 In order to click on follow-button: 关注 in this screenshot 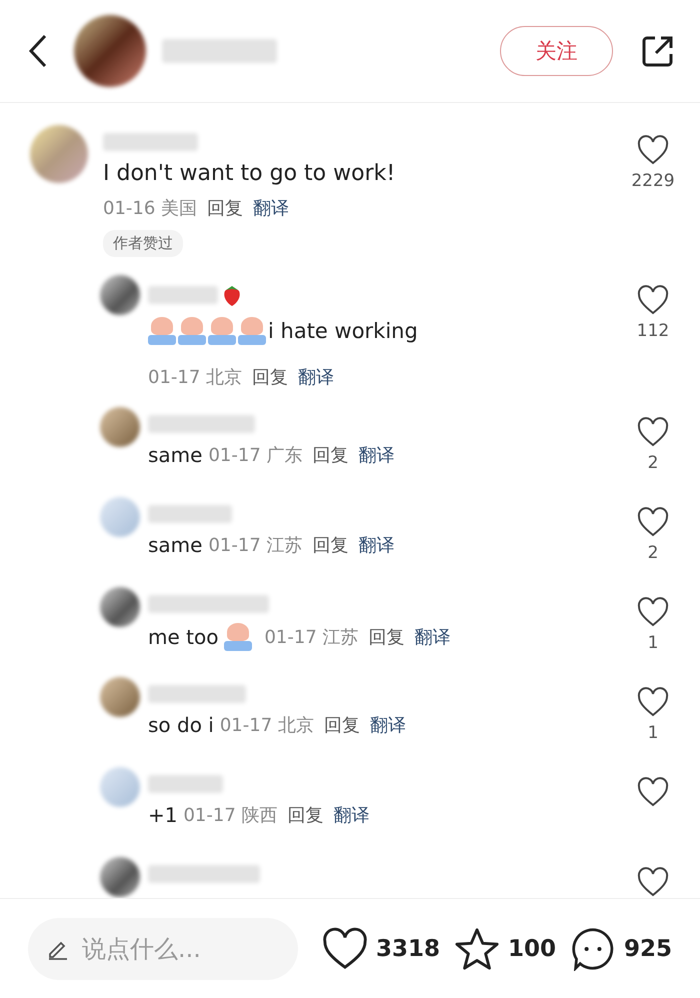, I will do `click(556, 51)`.